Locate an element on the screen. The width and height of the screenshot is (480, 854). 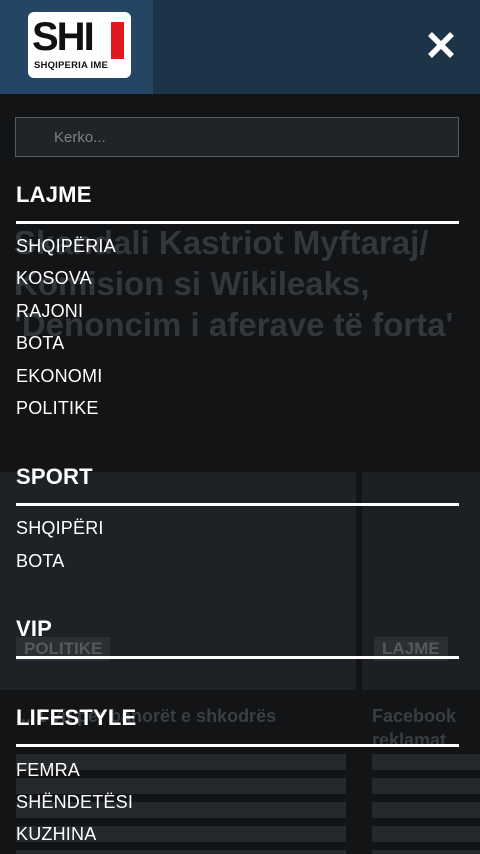
menu-item-kosova: KOSOVA is located at coordinates (54, 278).